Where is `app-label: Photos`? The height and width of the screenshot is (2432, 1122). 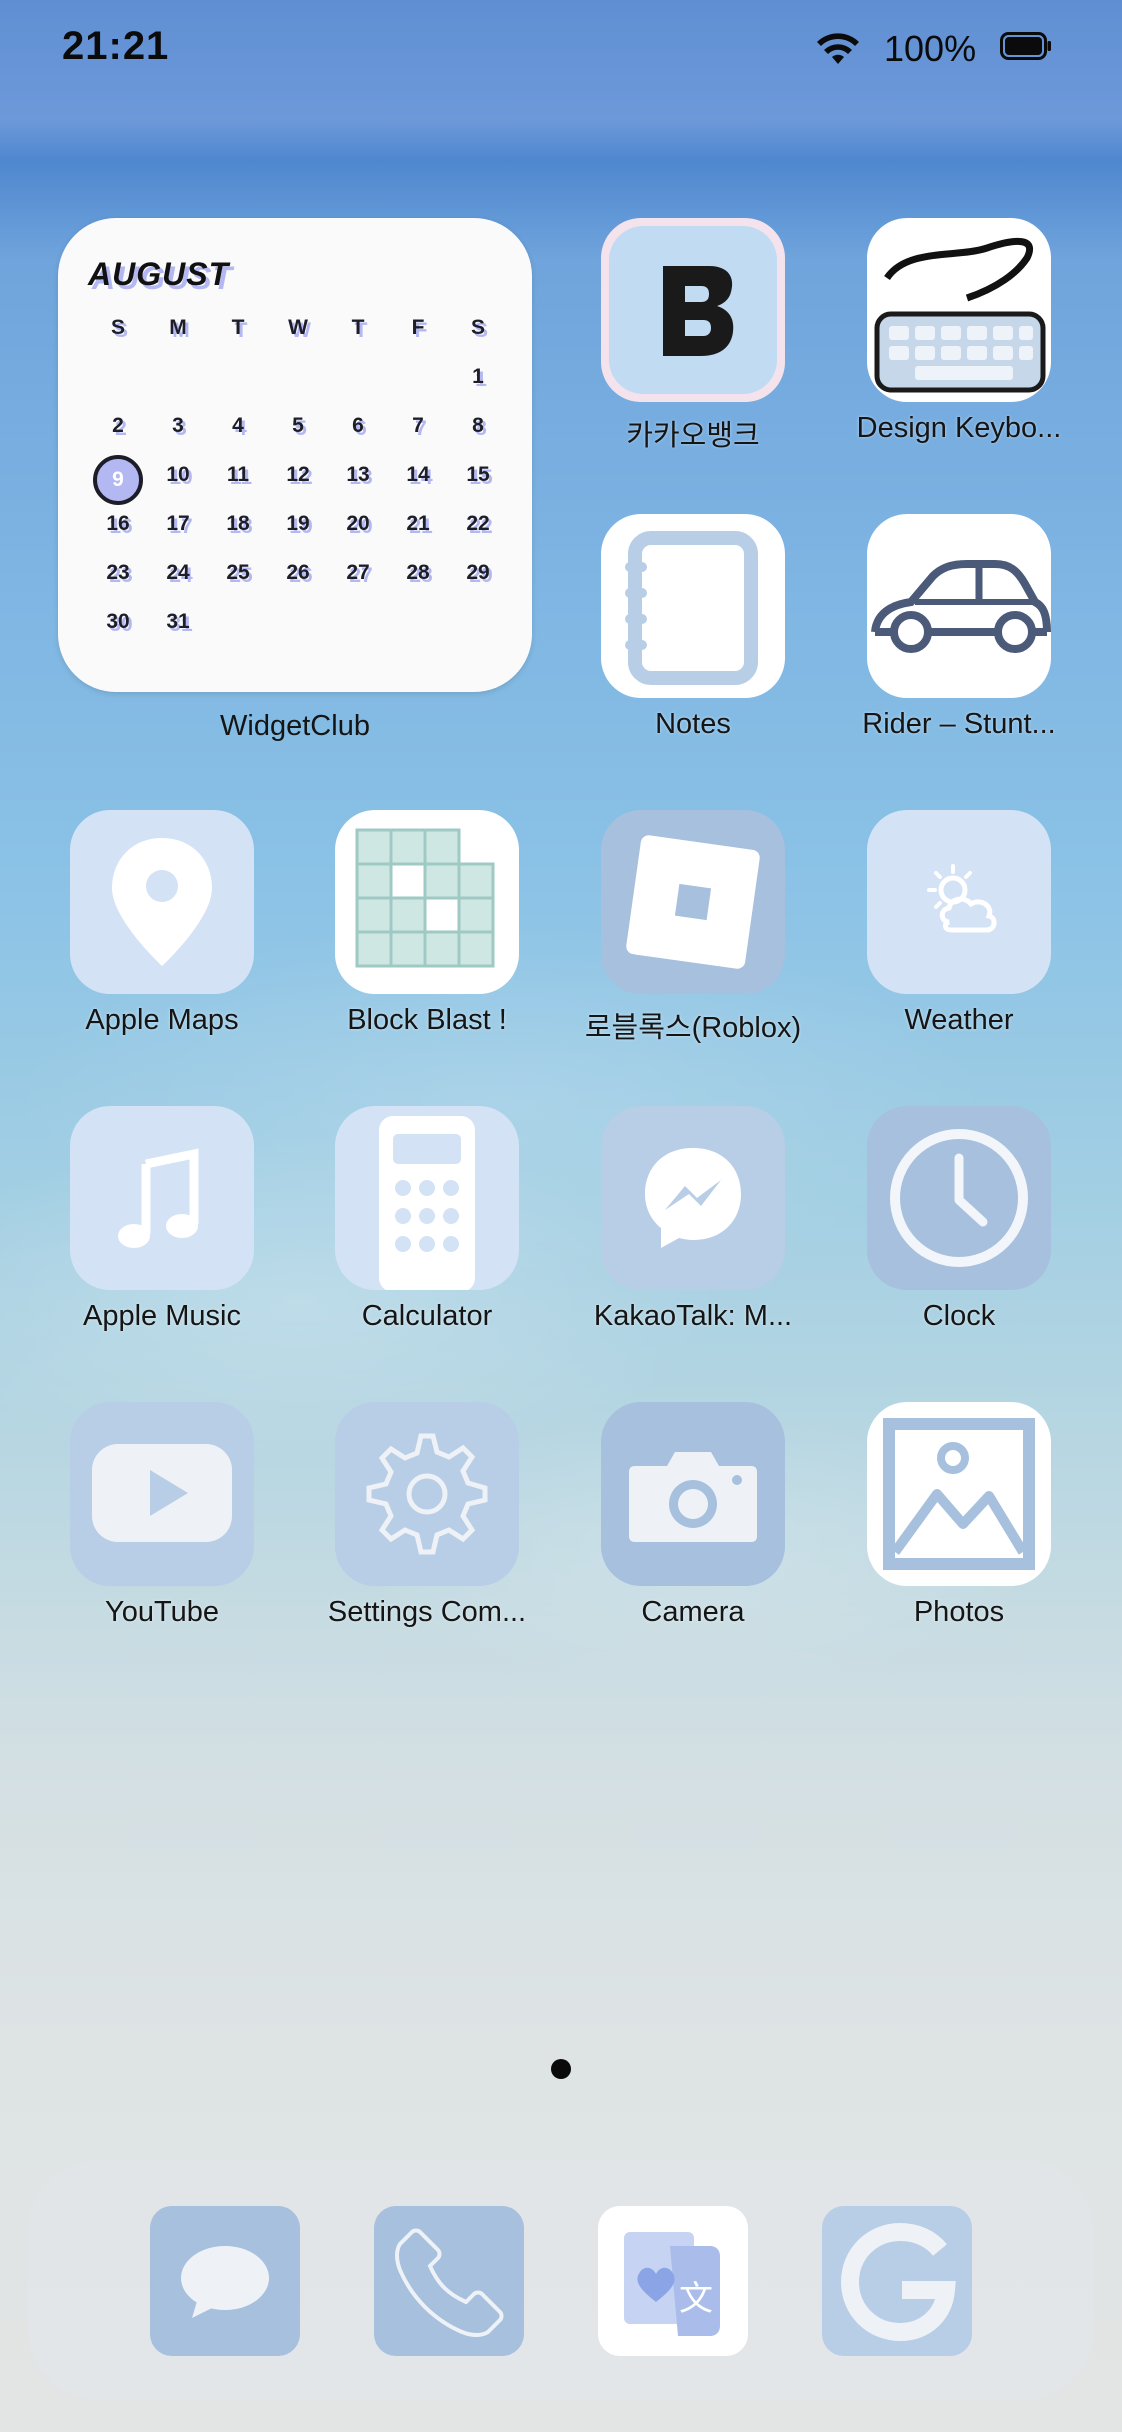
app-label: Photos is located at coordinates (959, 1612).